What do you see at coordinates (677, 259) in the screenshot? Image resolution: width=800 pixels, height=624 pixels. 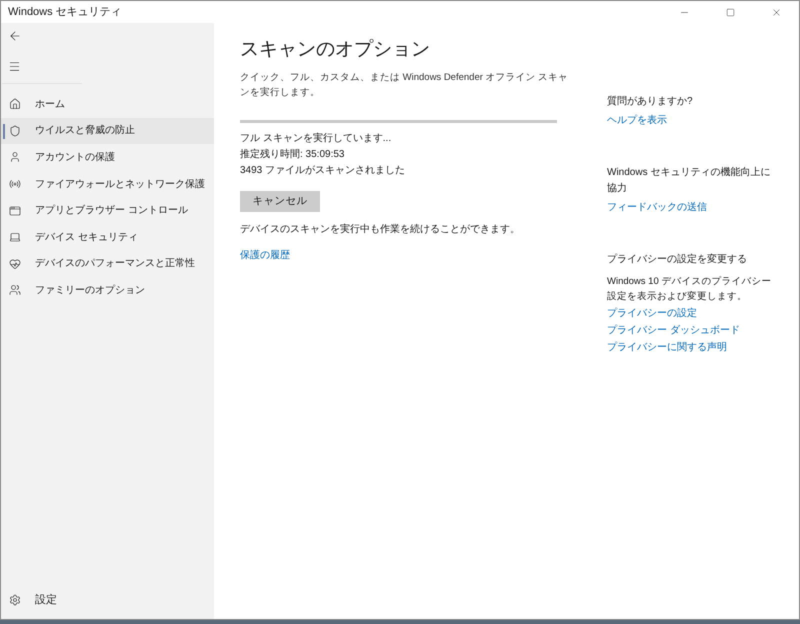 I see `section-heading: プライバシーの設定を変更する` at bounding box center [677, 259].